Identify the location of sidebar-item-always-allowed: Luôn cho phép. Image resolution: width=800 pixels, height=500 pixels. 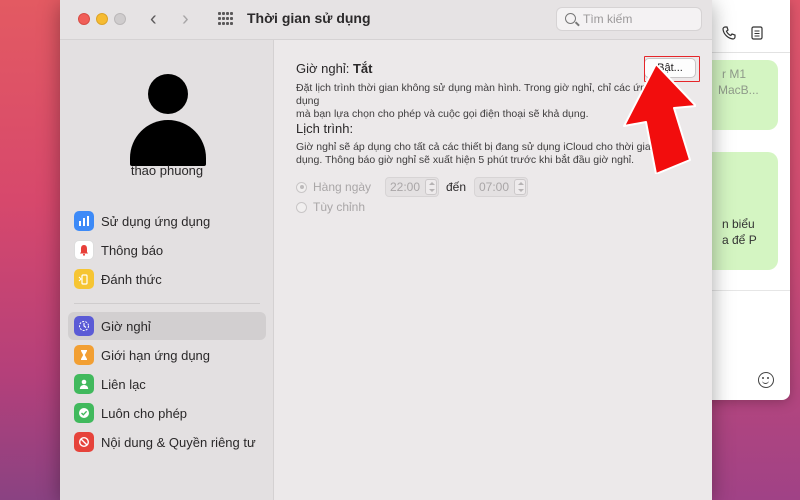
(167, 413).